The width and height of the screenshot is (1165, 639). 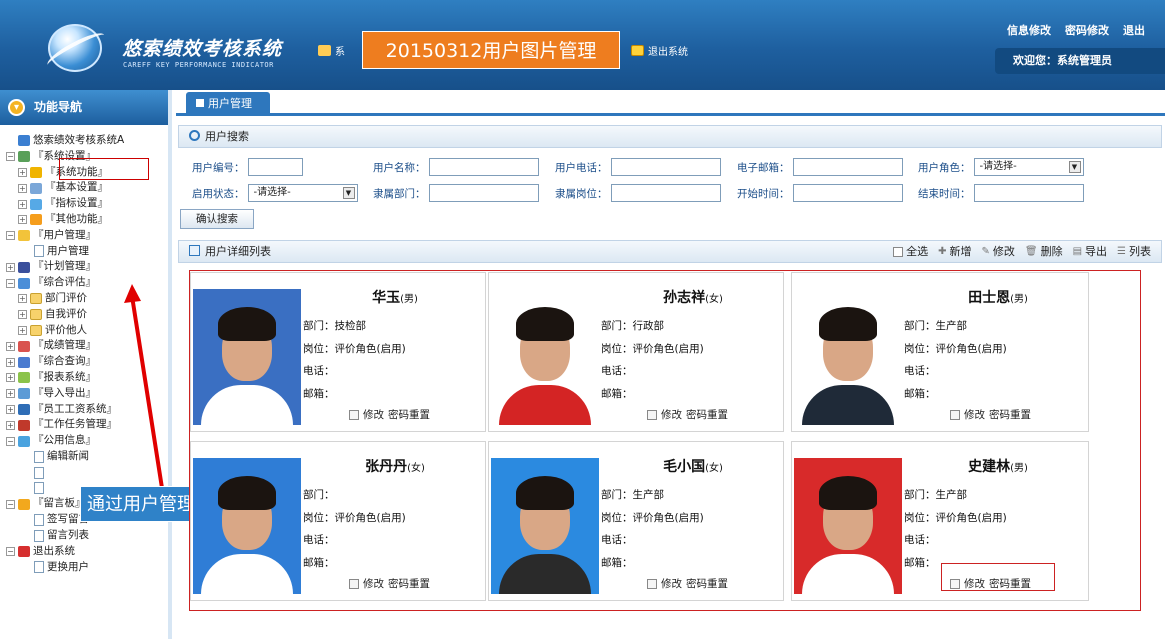 What do you see at coordinates (86, 252) in the screenshot?
I see `sidebar-item: 用户管理` at bounding box center [86, 252].